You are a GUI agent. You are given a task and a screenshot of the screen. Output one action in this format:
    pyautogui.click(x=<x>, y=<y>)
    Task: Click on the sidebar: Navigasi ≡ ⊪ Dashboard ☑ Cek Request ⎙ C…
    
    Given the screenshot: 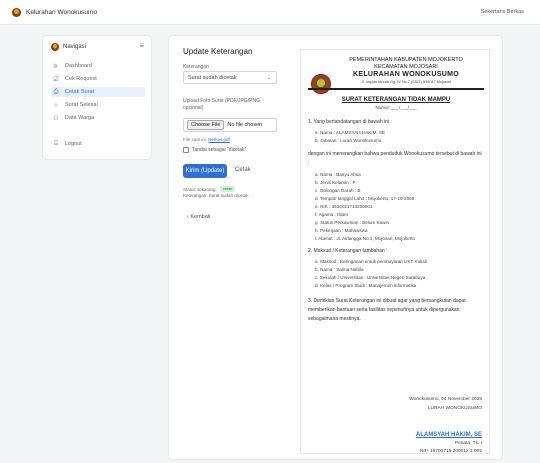 What is the action you would take?
    pyautogui.click(x=97, y=97)
    